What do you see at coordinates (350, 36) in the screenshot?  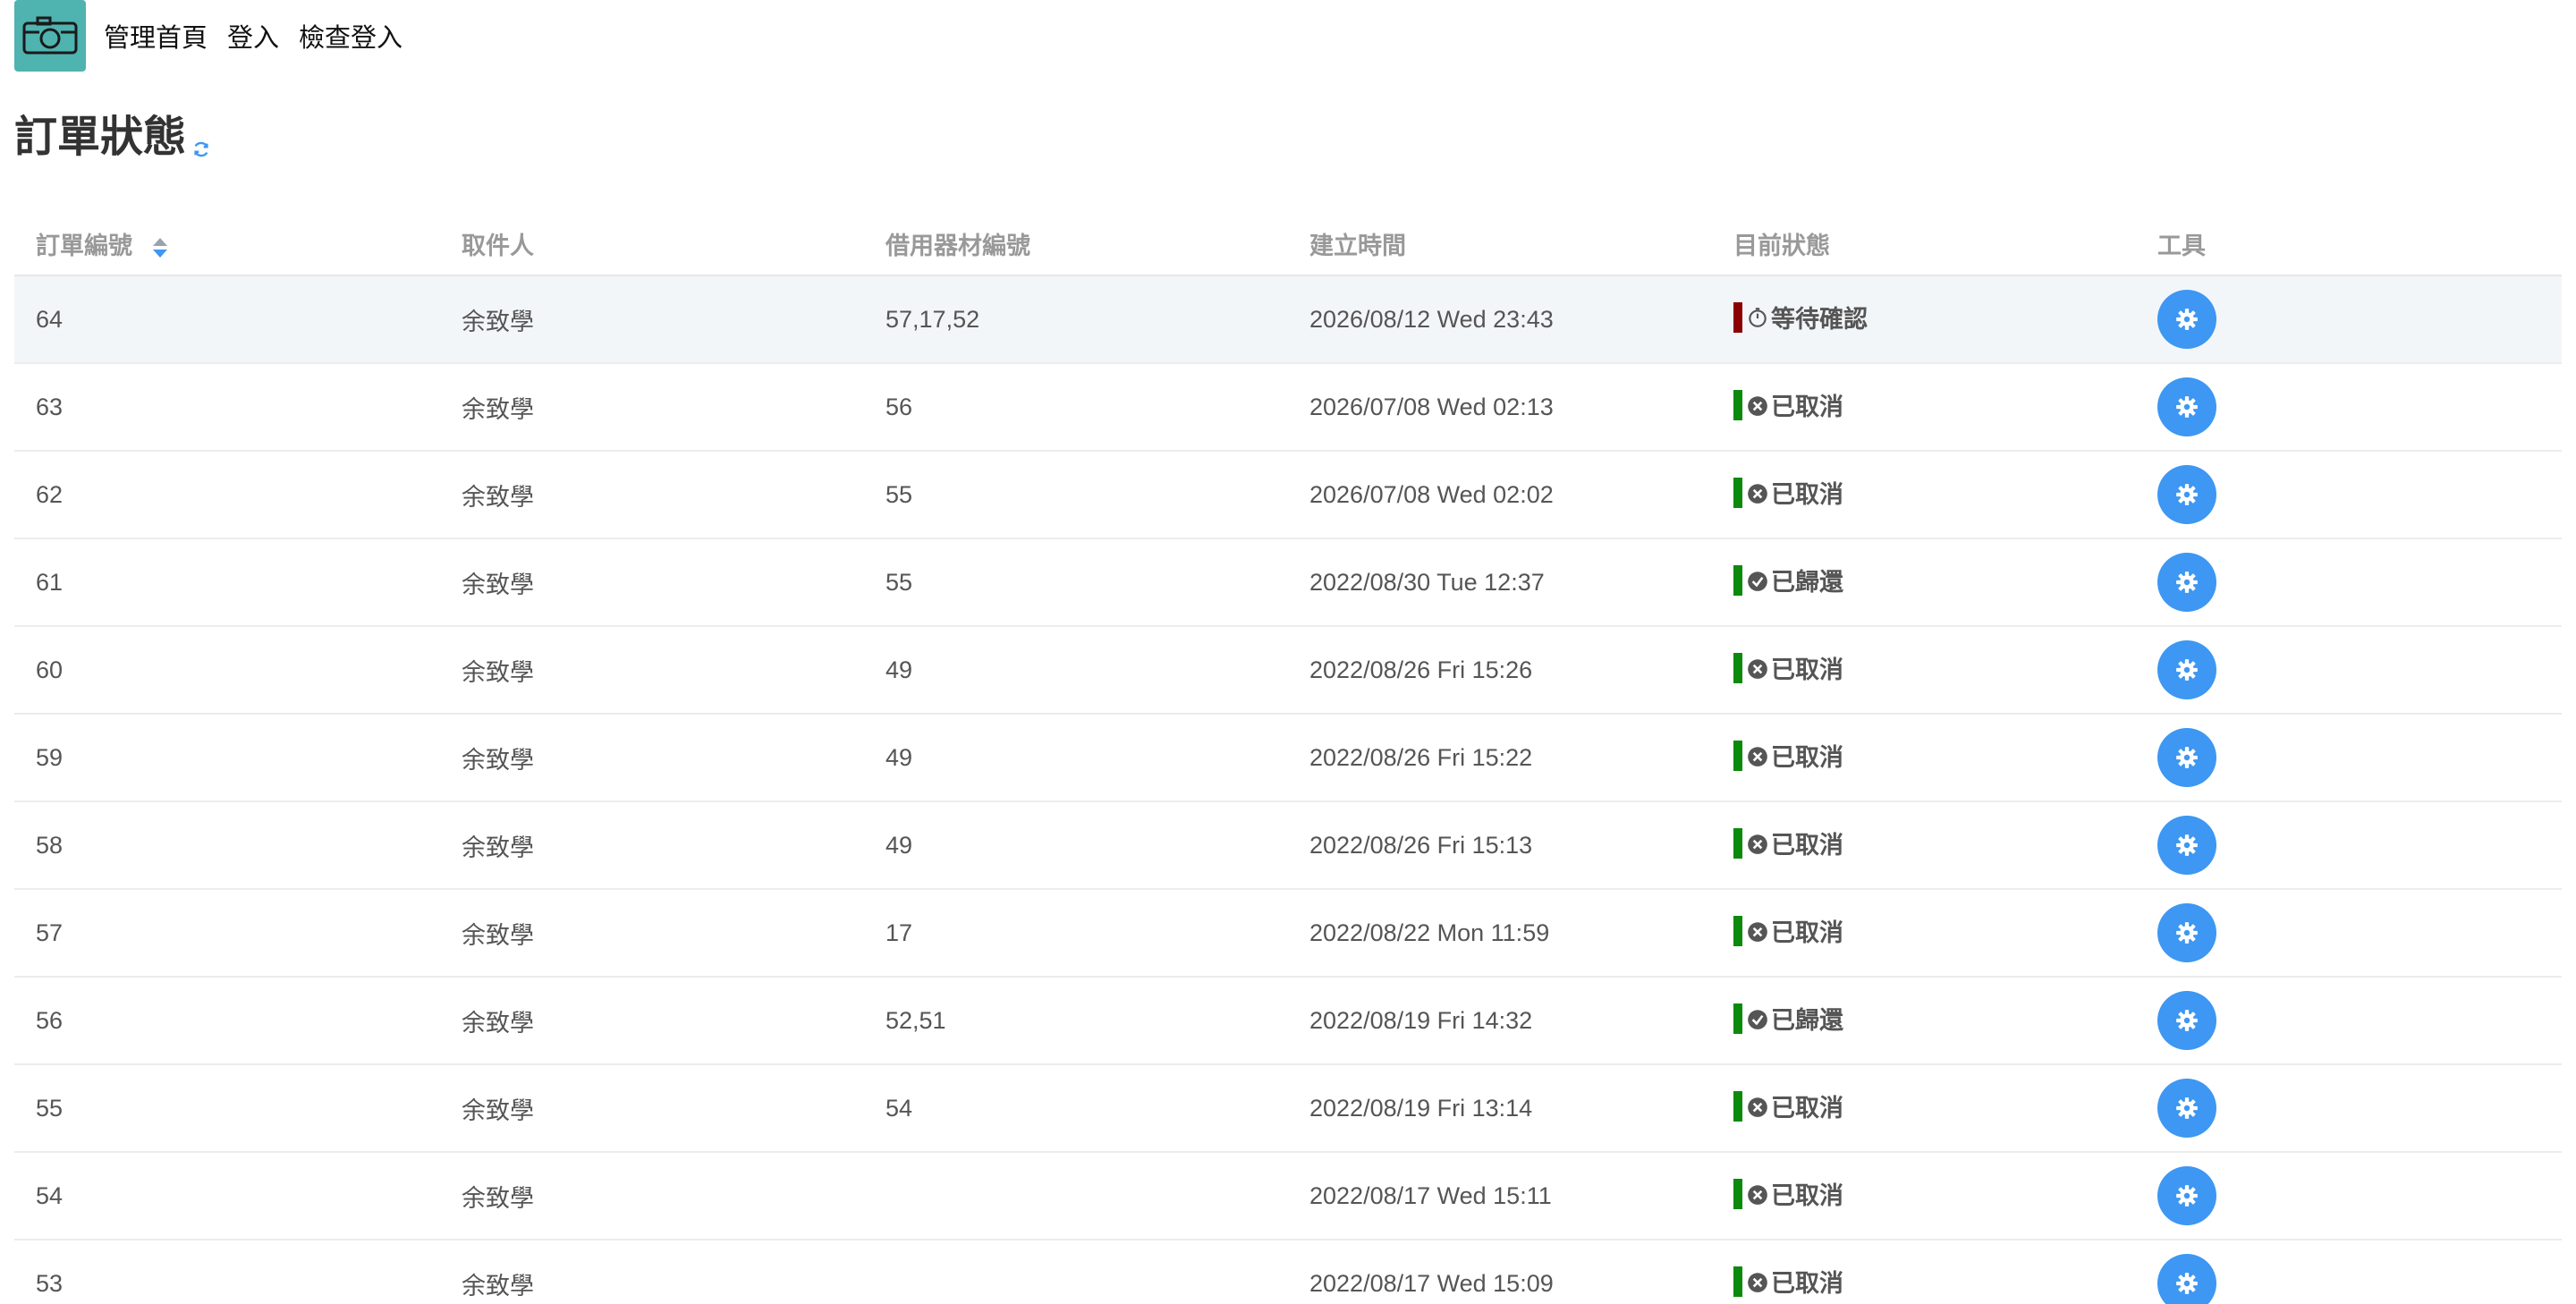 I see `nav-link-check-login: 檢查登入` at bounding box center [350, 36].